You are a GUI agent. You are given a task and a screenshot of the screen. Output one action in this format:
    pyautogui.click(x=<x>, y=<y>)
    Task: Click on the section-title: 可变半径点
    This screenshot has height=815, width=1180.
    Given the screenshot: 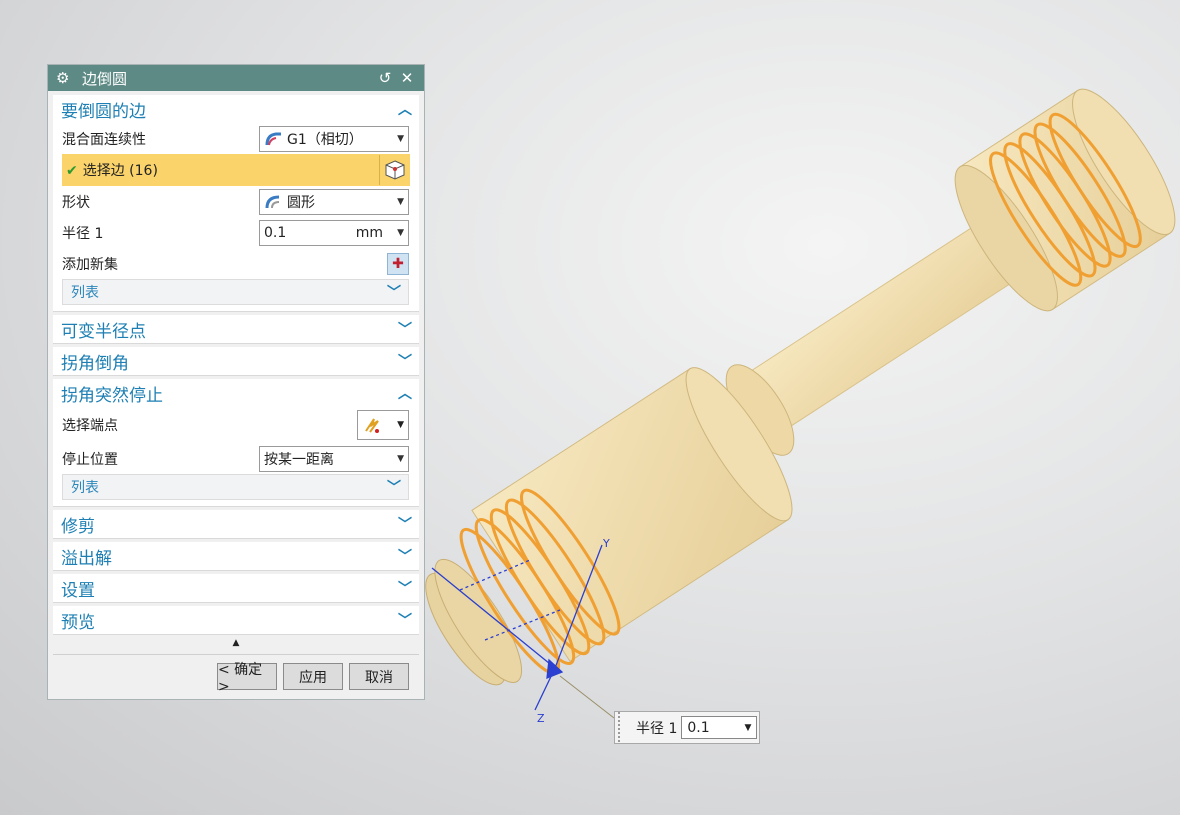 What is the action you would take?
    pyautogui.click(x=103, y=331)
    